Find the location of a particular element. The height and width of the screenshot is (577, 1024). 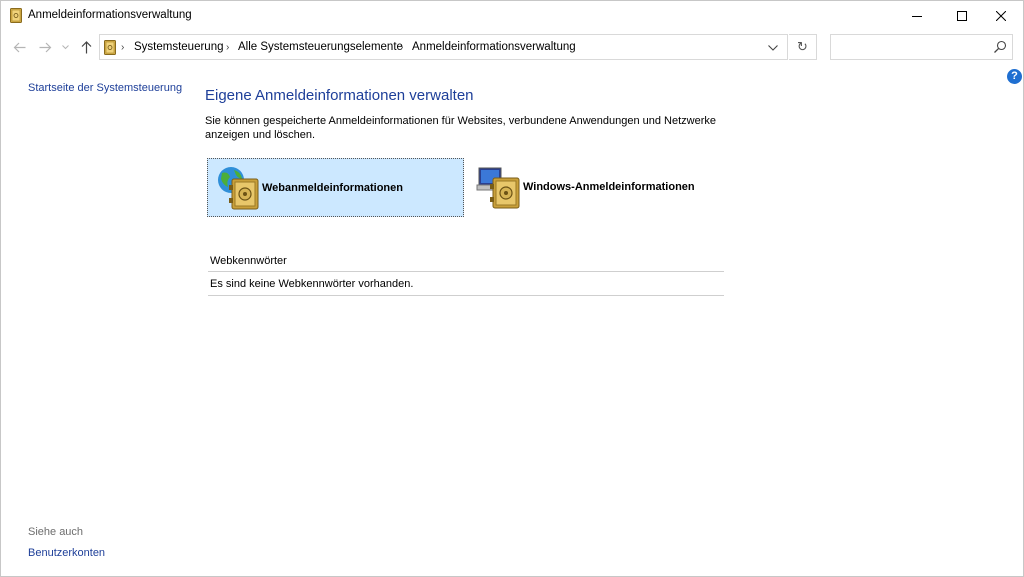

up-button is located at coordinates (86, 47).